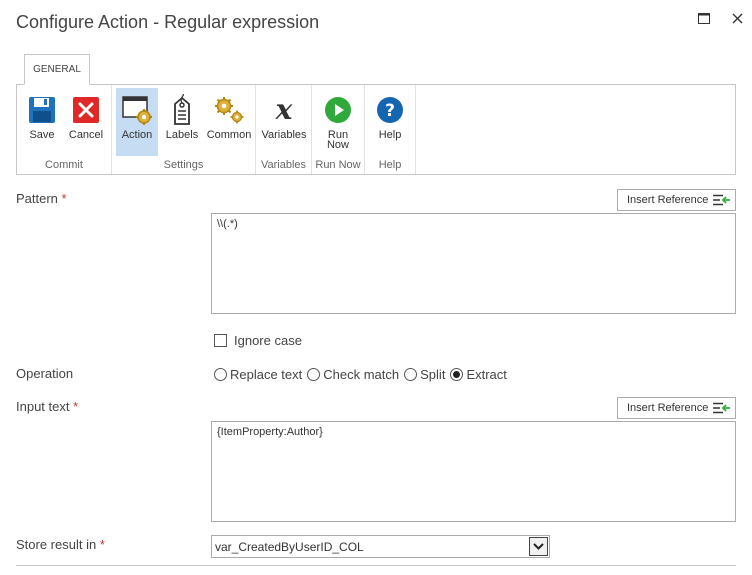 Image resolution: width=752 pixels, height=575 pixels. What do you see at coordinates (289, 546) in the screenshot?
I see `store-result-value: var_CreatedByUserID_COL` at bounding box center [289, 546].